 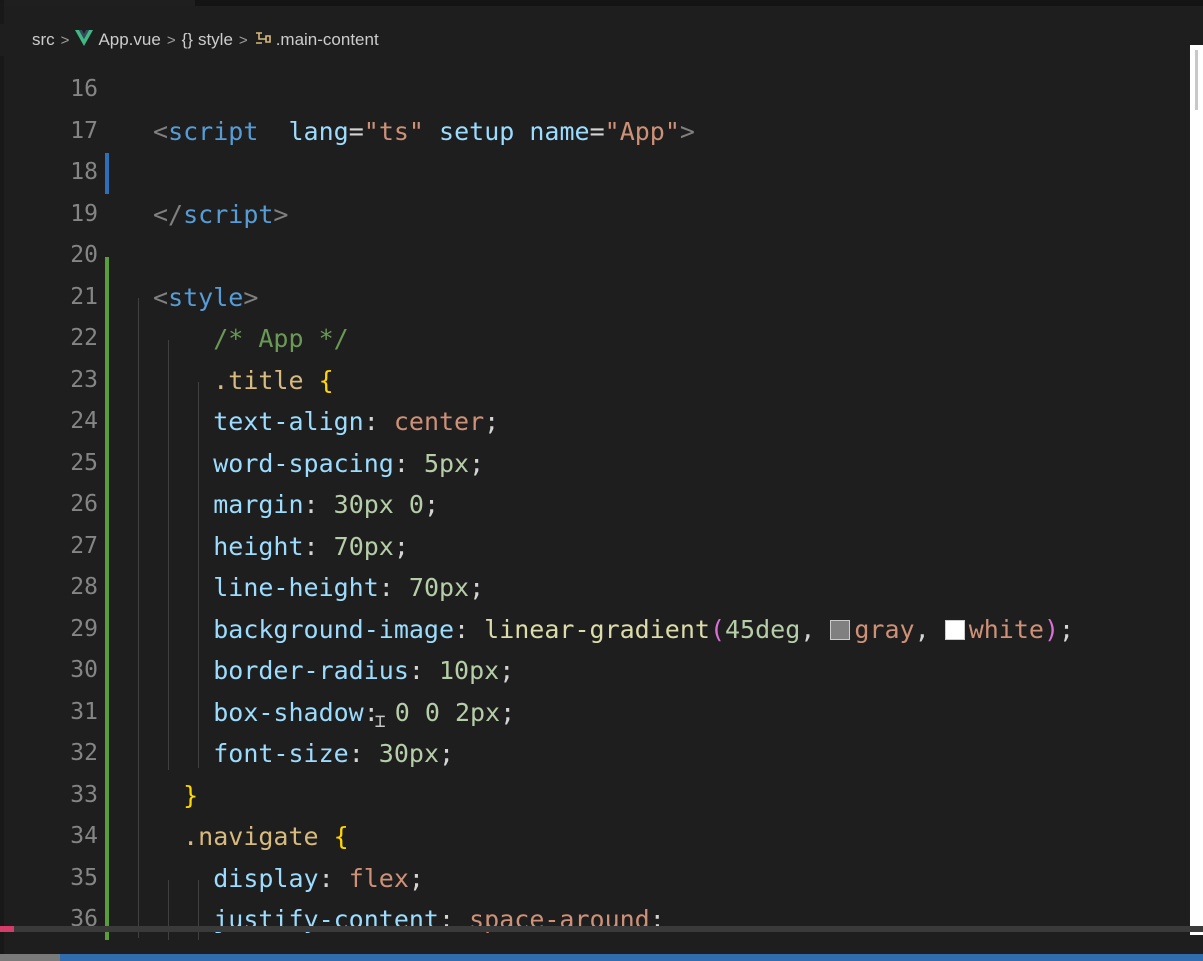 I want to click on line-number: 29, so click(x=84, y=628).